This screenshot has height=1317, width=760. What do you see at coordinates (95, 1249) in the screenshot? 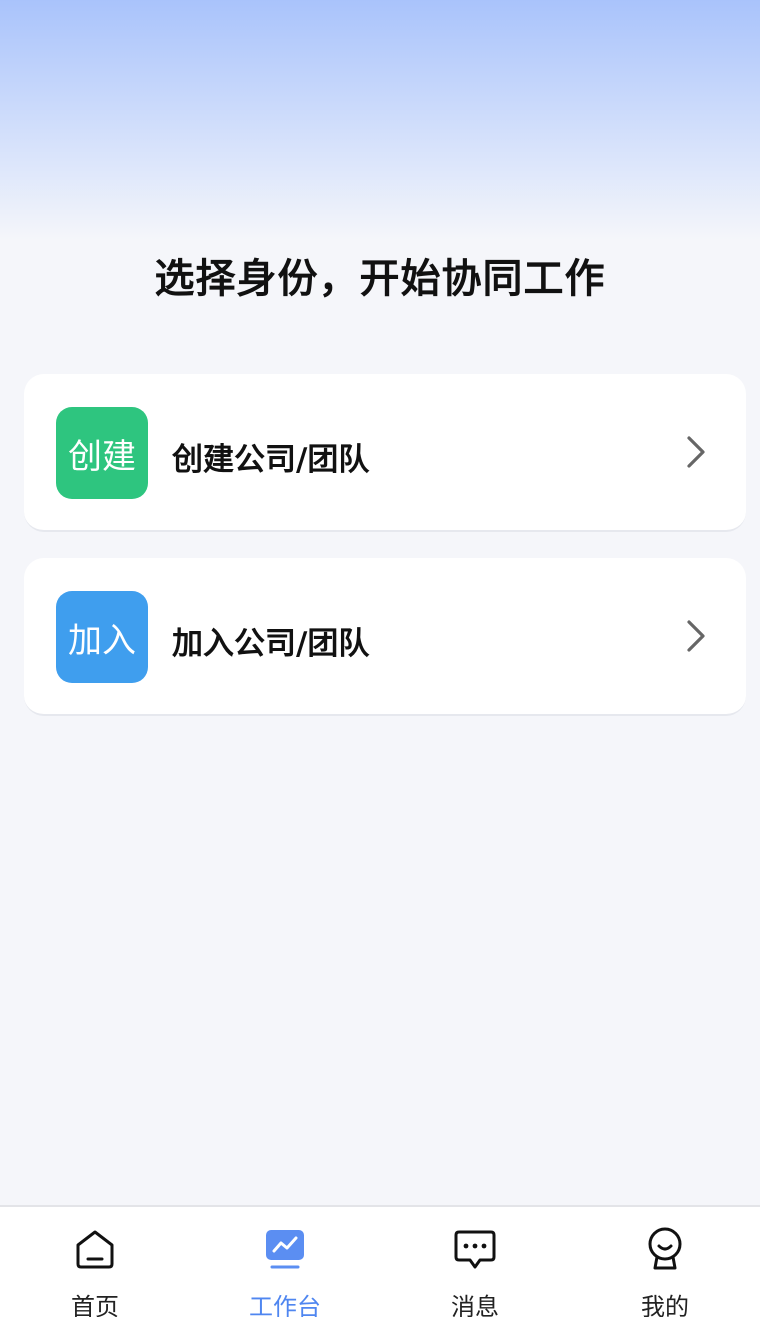
I see `home-icon` at bounding box center [95, 1249].